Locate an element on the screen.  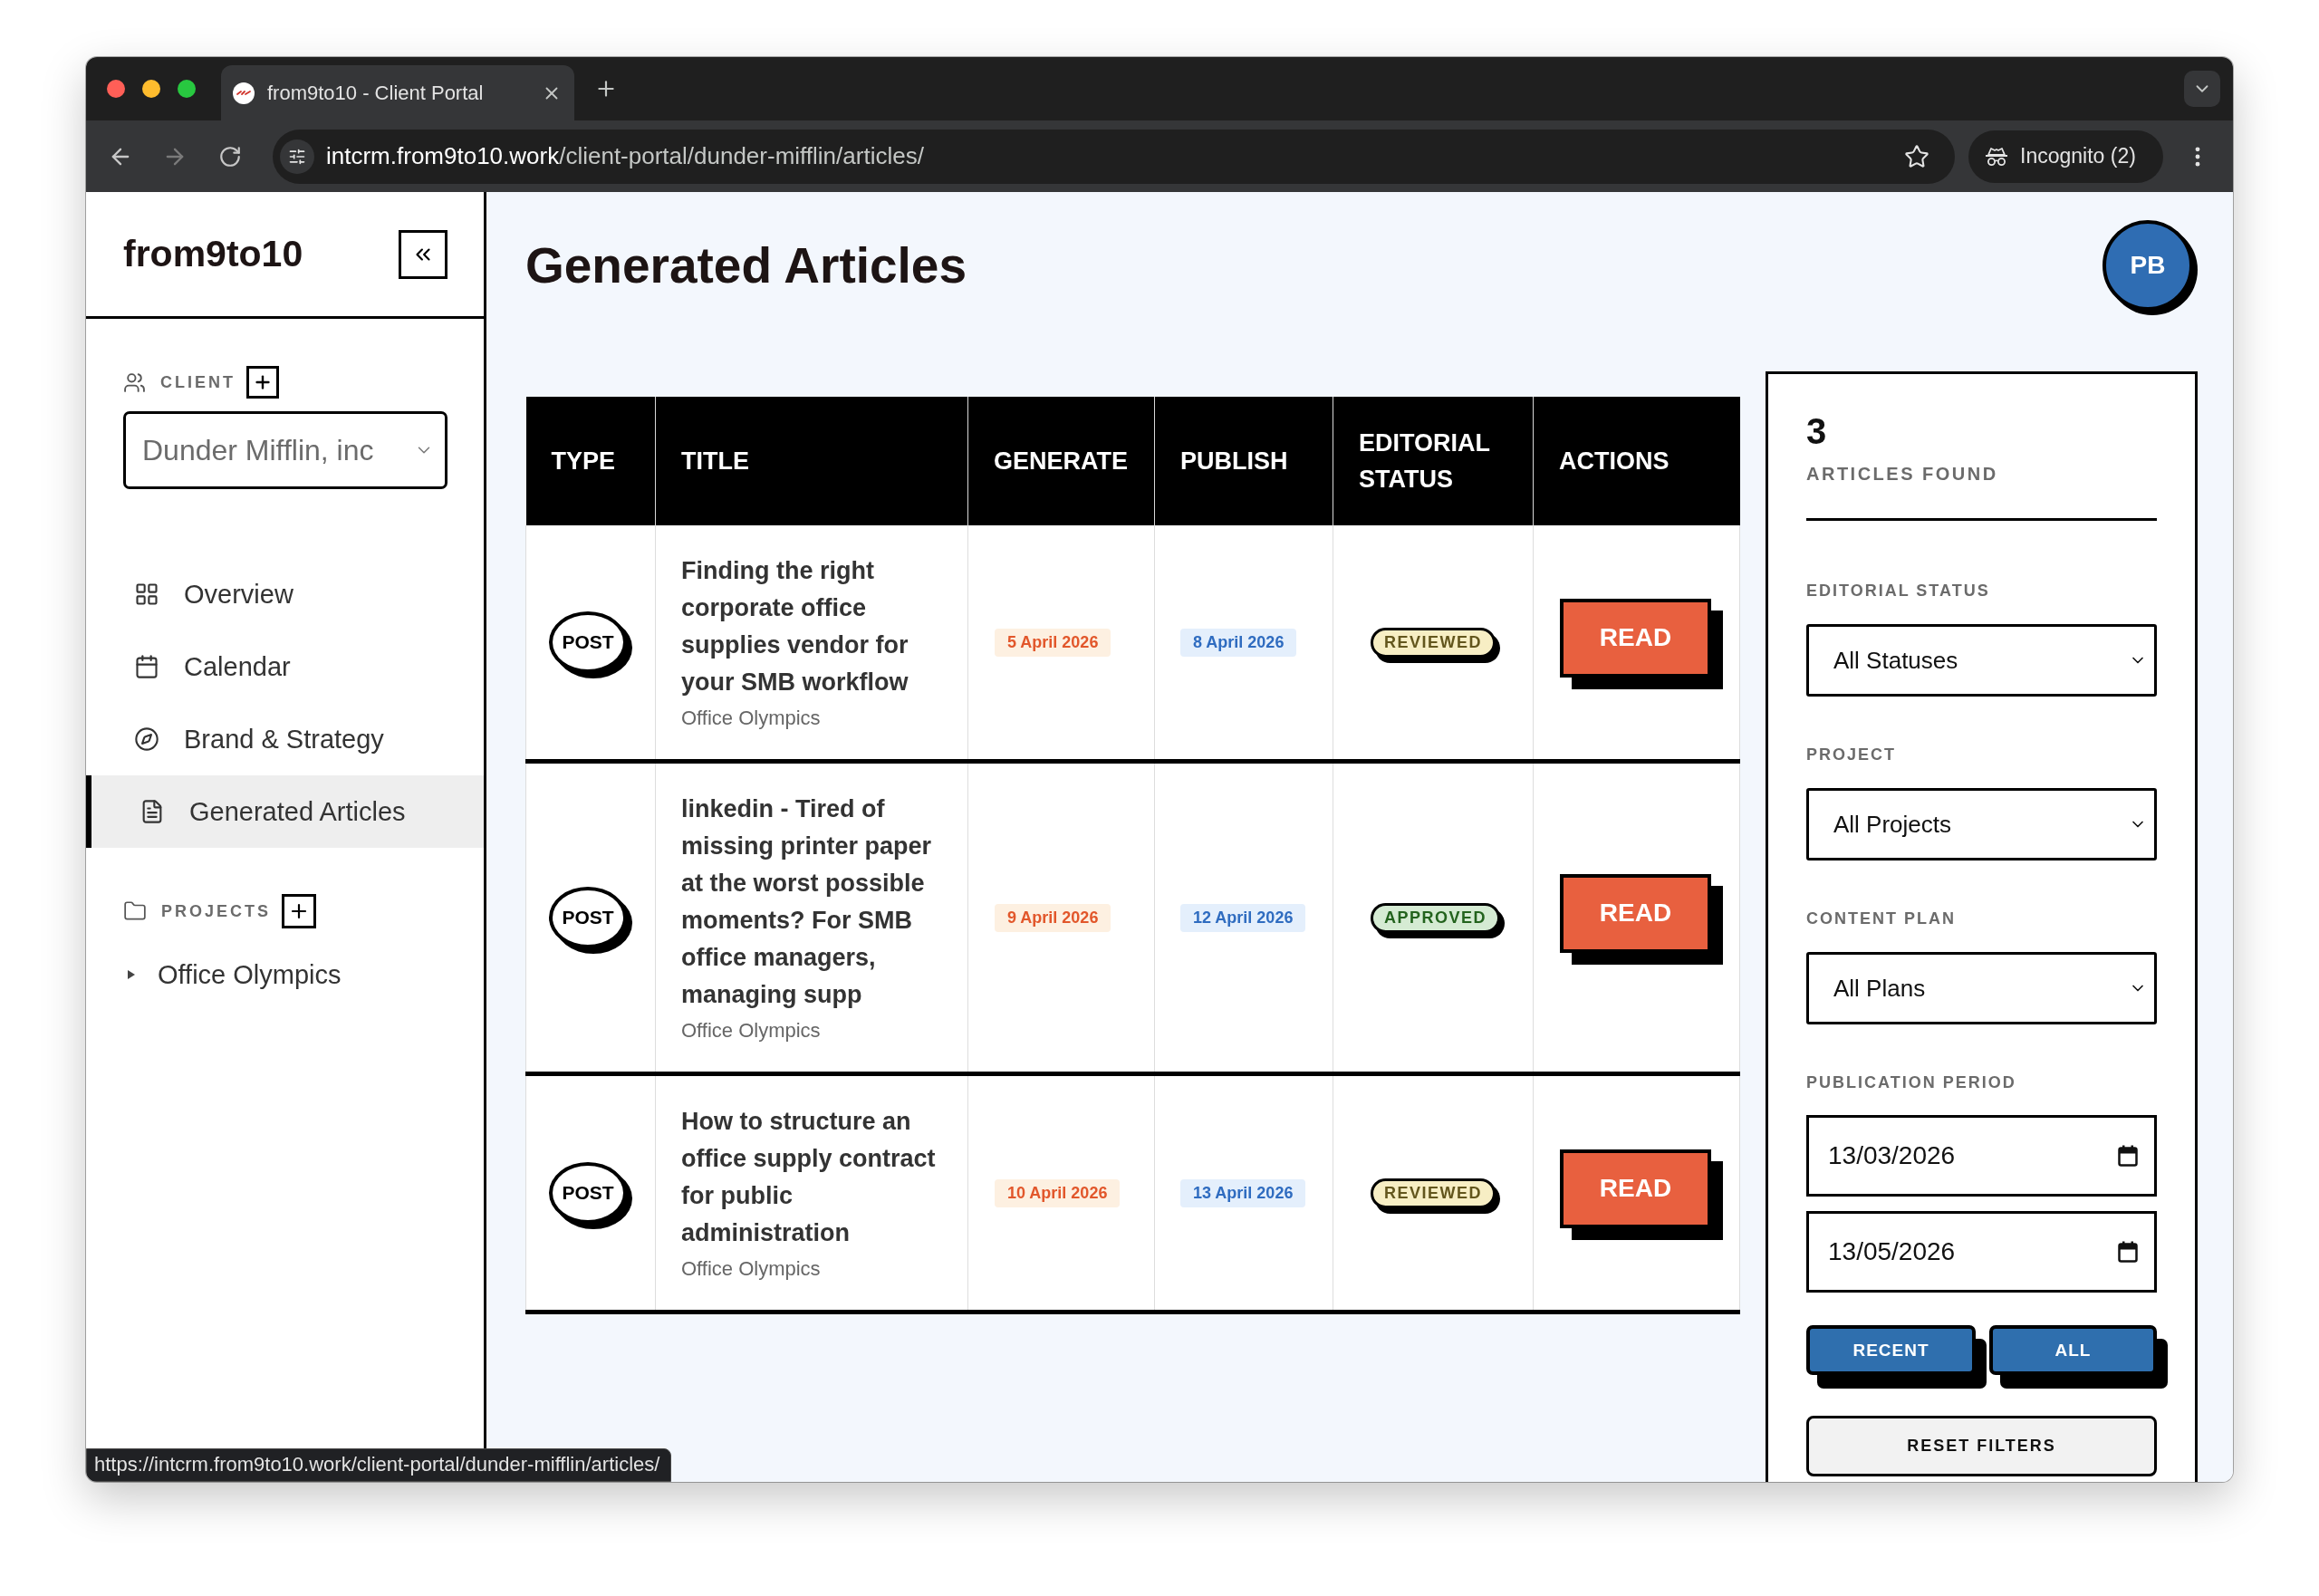
browser-tab: from9to10 - Client Portal is located at coordinates (397, 92).